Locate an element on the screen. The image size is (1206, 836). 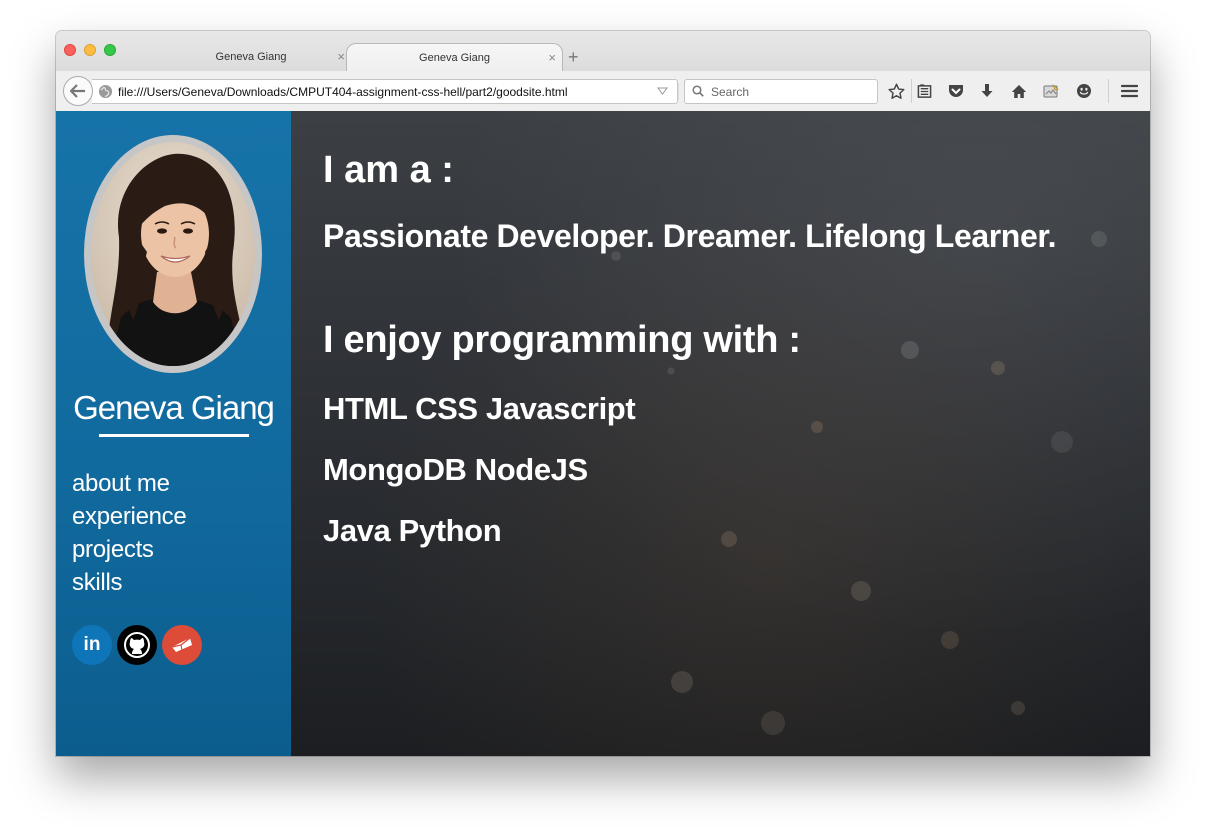
back-arrow-icon is located at coordinates (77, 91).